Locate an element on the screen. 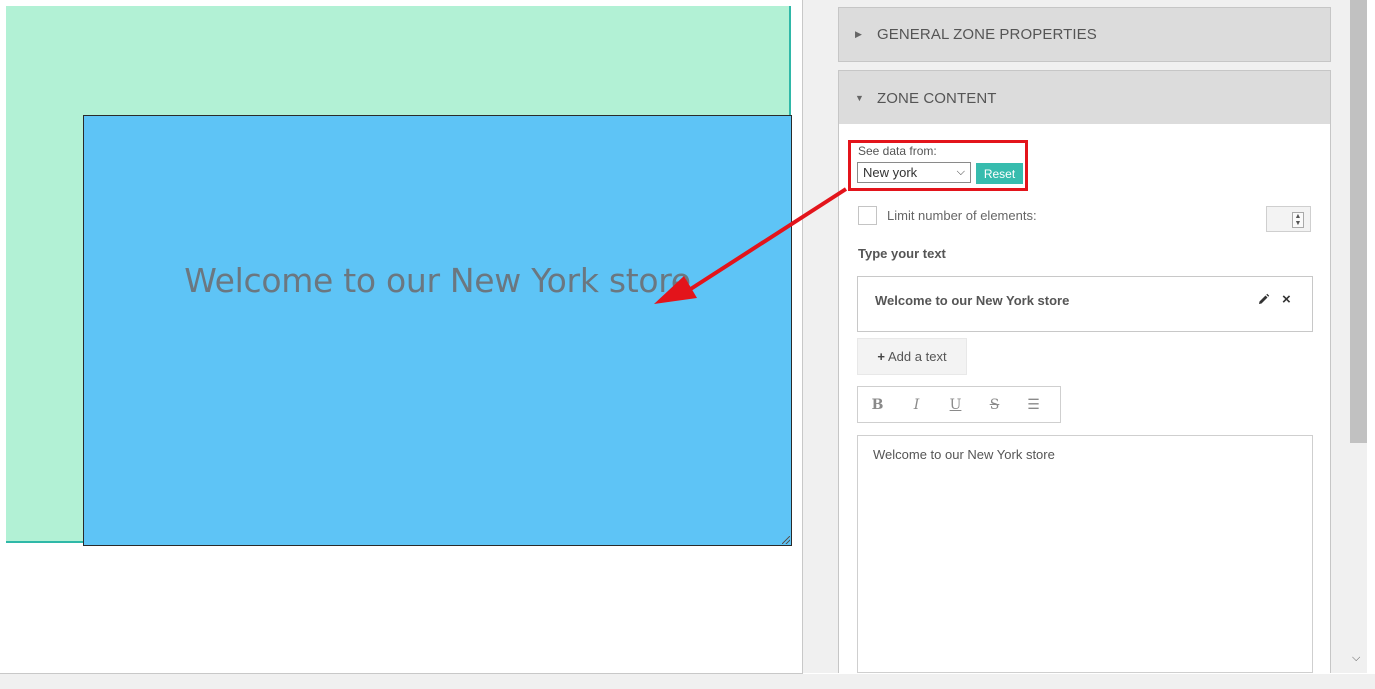 Image resolution: width=1375 pixels, height=689 pixels. bold-button: B is located at coordinates (877, 405).